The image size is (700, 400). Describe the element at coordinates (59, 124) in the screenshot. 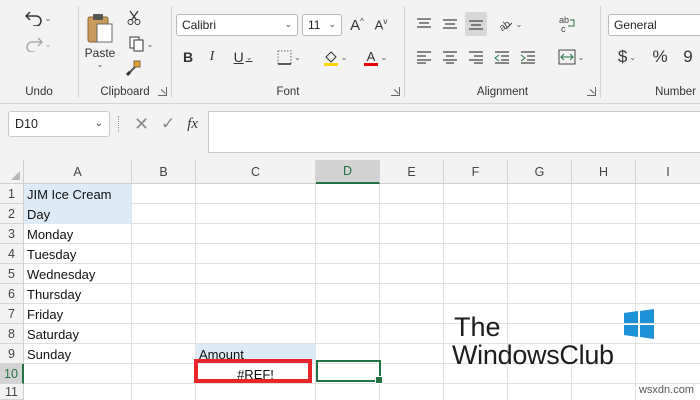

I see `name-box: D10 ⌄` at that location.